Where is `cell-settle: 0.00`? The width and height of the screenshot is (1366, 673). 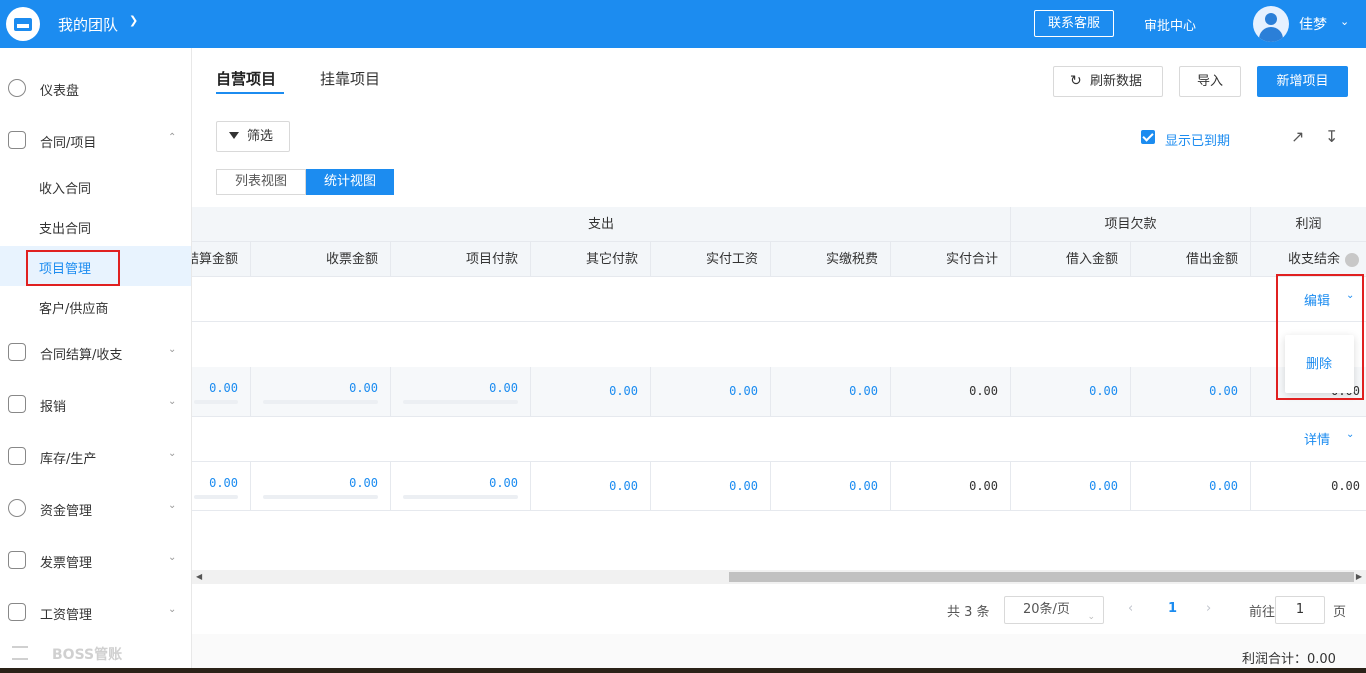 cell-settle: 0.00 is located at coordinates (221, 486).